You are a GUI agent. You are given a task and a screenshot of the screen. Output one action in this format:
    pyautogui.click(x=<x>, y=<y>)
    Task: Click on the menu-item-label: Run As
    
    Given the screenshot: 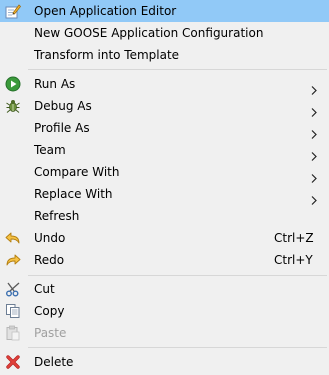 What is the action you would take?
    pyautogui.click(x=55, y=84)
    